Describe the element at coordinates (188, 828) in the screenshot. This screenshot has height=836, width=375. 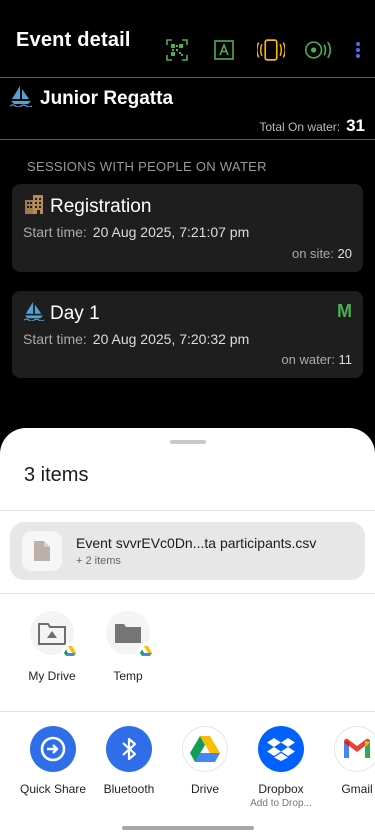
I see `gesture-nav-bar` at that location.